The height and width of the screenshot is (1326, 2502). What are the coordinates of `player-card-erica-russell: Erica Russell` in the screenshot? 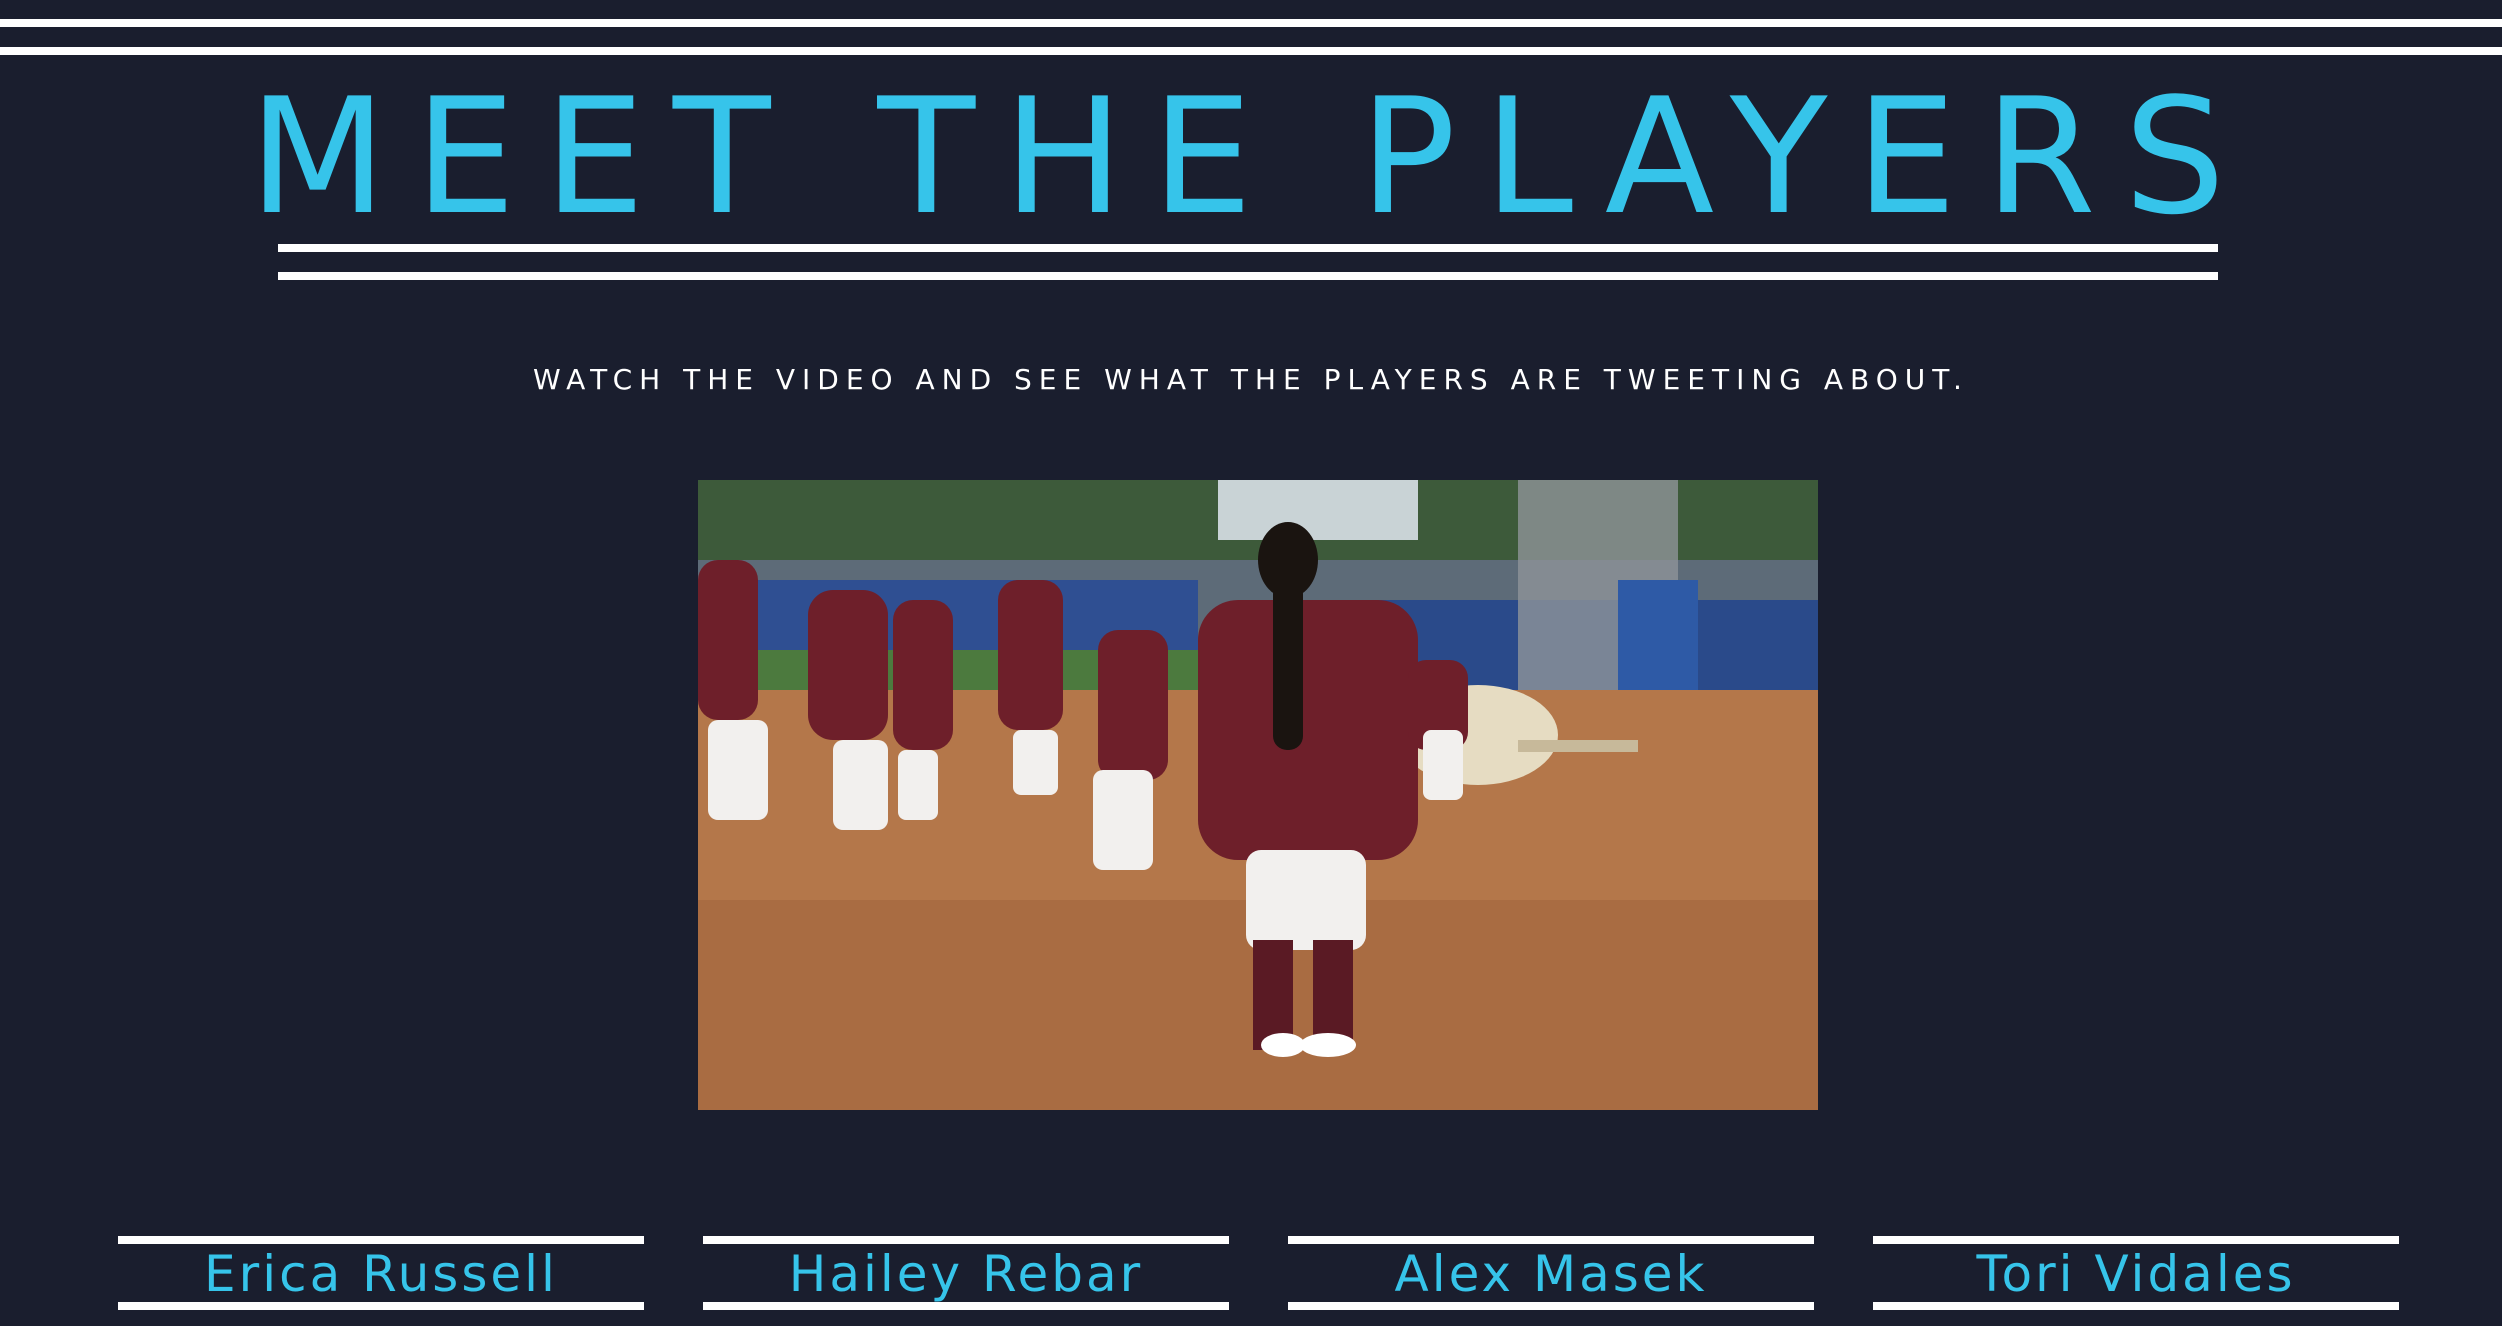 It's located at (381, 1273).